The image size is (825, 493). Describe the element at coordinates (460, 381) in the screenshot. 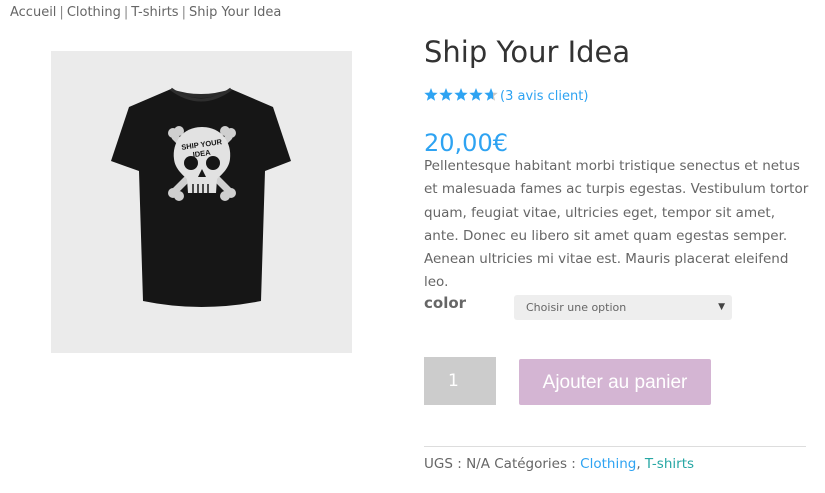

I see `quantity-input: 1` at that location.